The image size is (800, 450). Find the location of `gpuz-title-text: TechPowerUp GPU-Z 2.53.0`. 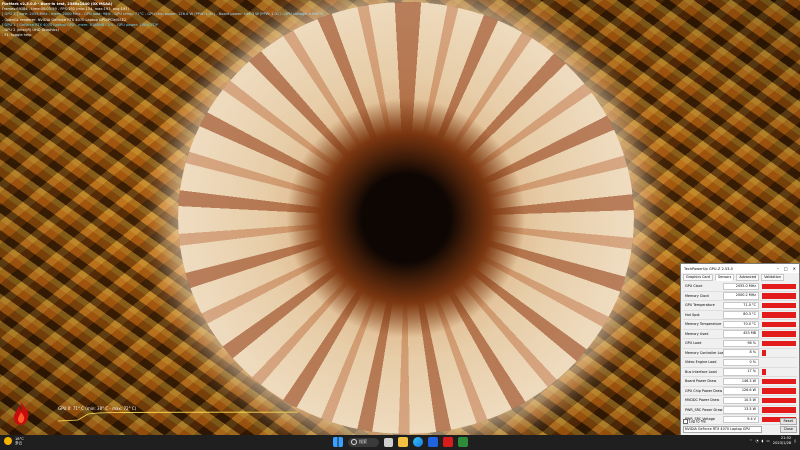

gpuz-title-text: TechPowerUp GPU-Z 2.53.0 is located at coordinates (708, 268).